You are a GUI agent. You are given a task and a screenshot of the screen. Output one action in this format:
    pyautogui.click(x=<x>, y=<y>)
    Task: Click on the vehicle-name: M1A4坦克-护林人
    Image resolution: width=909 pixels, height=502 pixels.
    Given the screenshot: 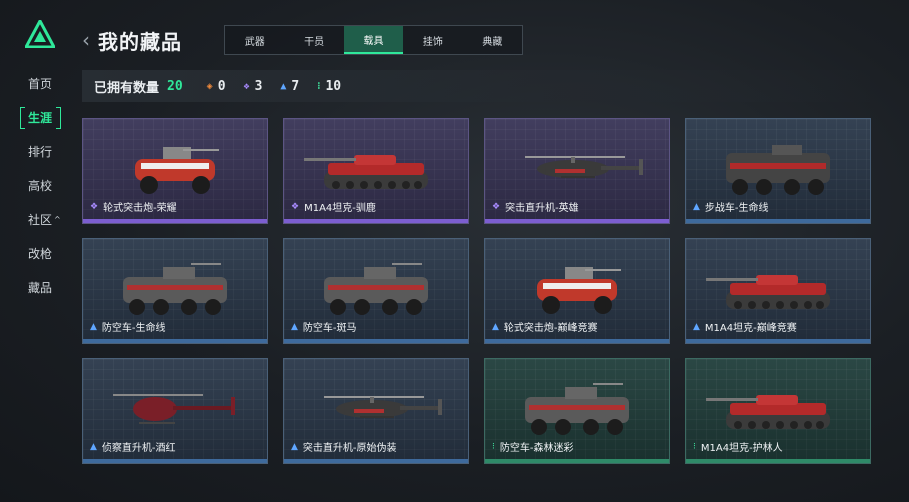 What is the action you would take?
    pyautogui.click(x=741, y=448)
    